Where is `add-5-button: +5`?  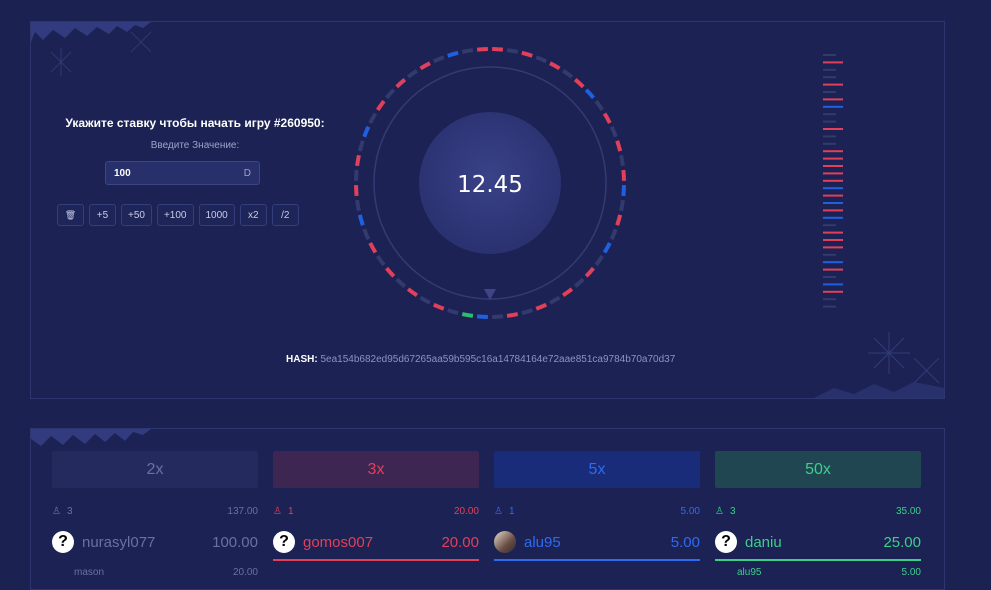 add-5-button: +5 is located at coordinates (102, 215).